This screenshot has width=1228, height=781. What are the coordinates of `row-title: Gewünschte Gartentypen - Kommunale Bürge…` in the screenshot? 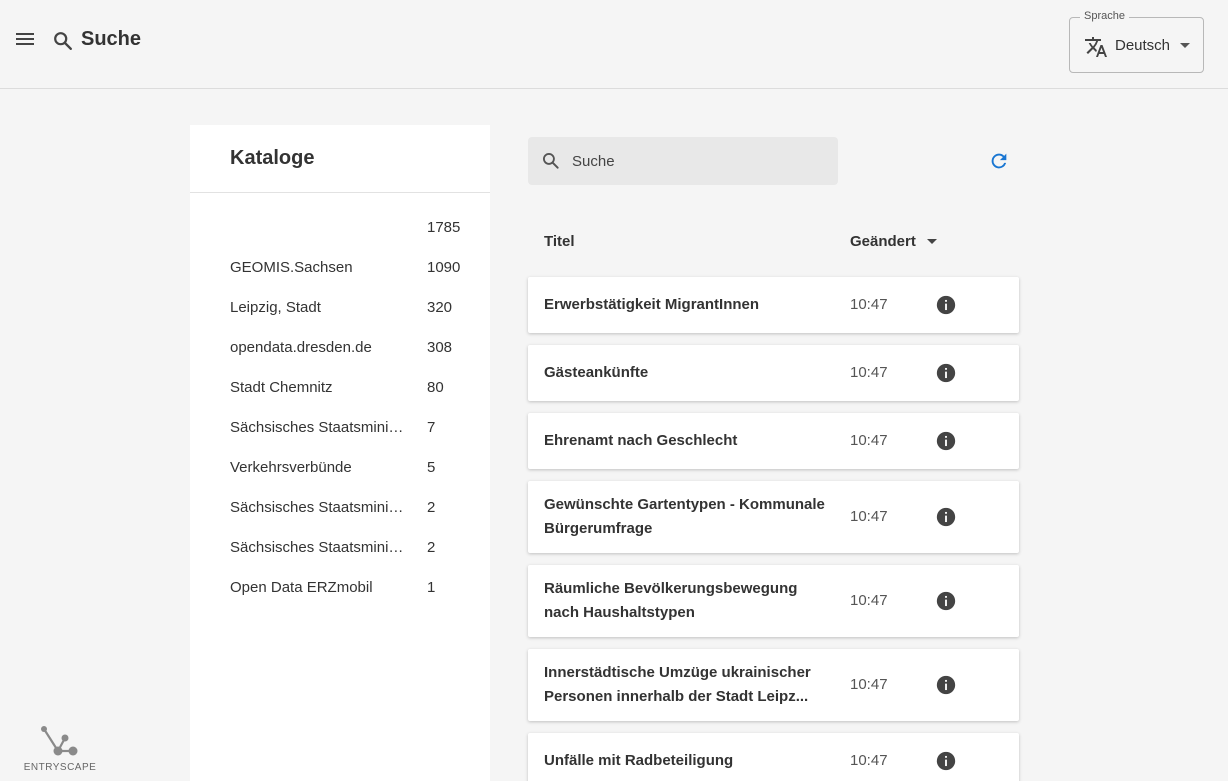 It's located at (684, 516).